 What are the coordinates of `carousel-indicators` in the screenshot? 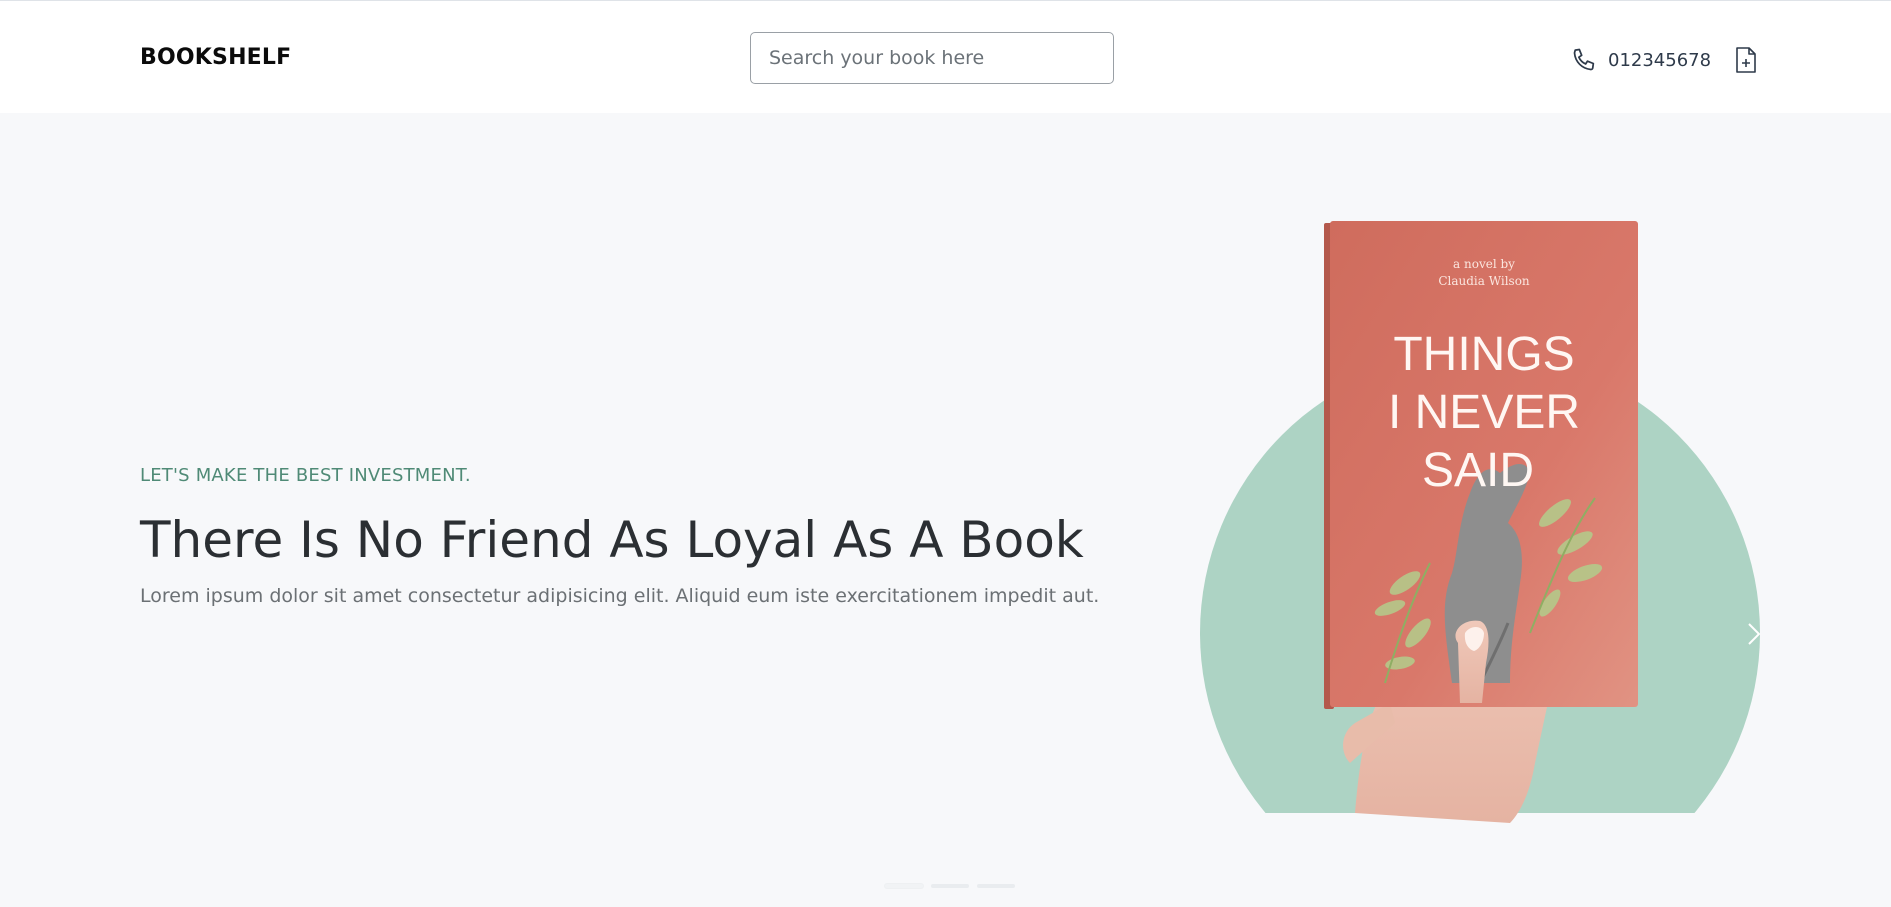 It's located at (950, 886).